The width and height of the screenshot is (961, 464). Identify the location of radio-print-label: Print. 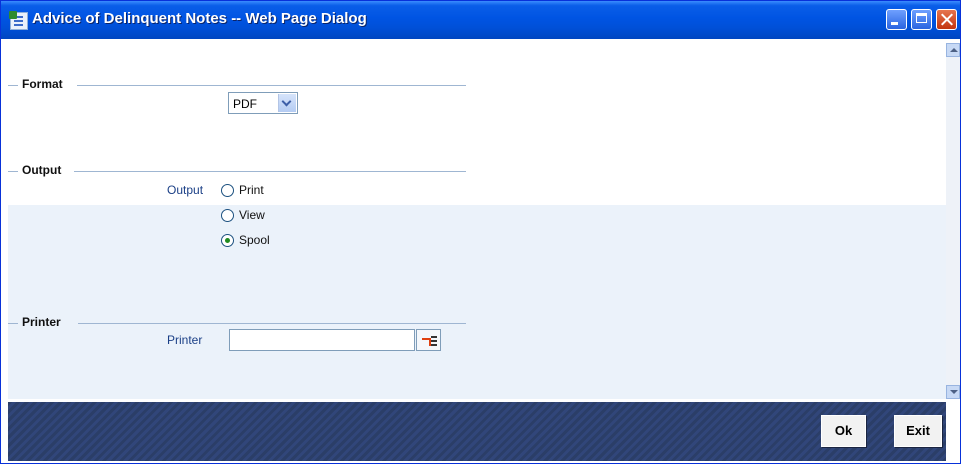
(251, 190).